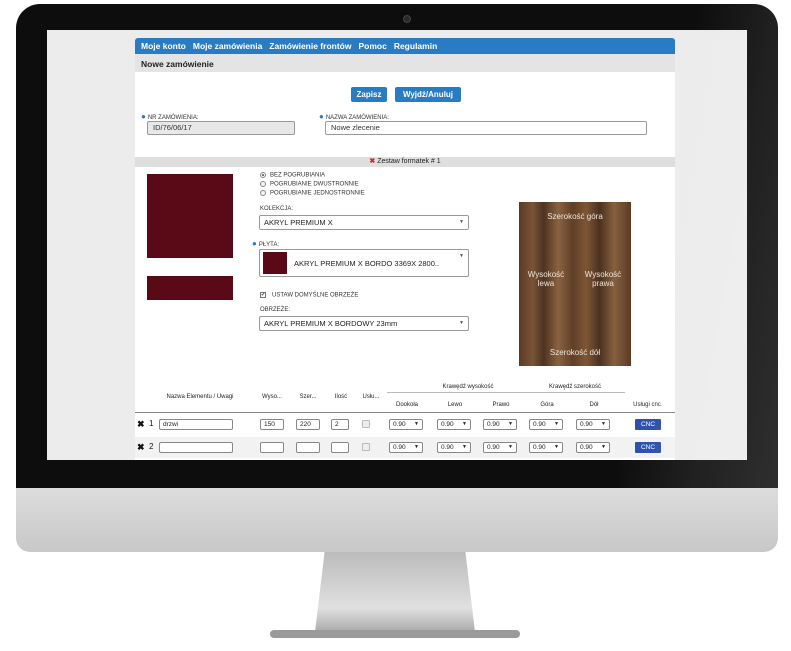 The height and width of the screenshot is (651, 791). Describe the element at coordinates (308, 447) in the screenshot. I see `width-input` at that location.